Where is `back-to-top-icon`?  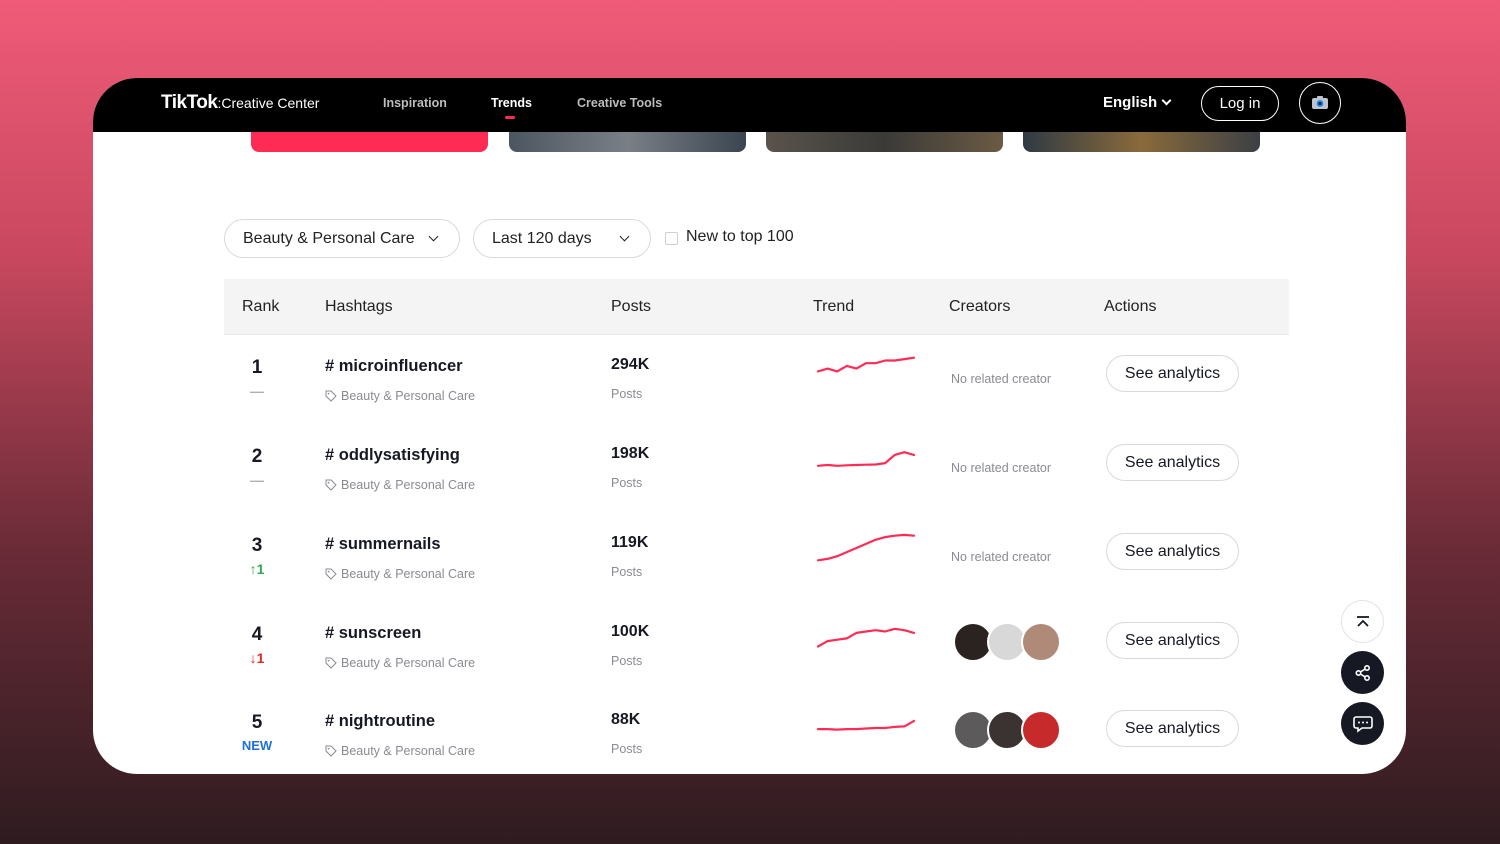 back-to-top-icon is located at coordinates (1362, 621).